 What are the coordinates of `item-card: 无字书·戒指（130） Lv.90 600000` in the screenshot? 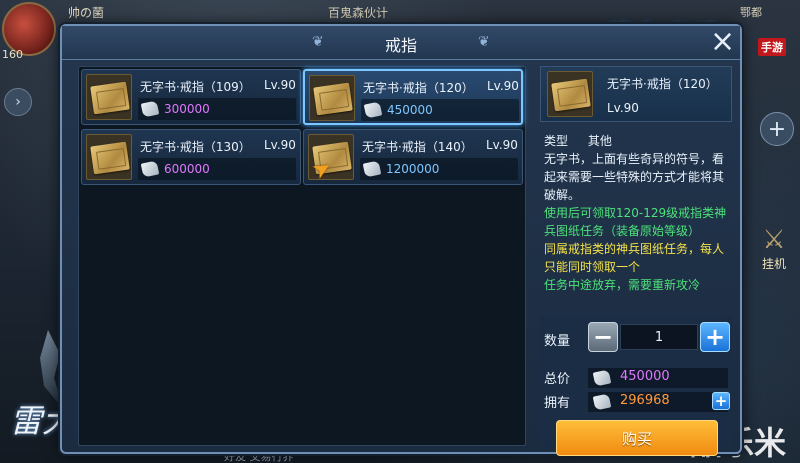 It's located at (191, 157).